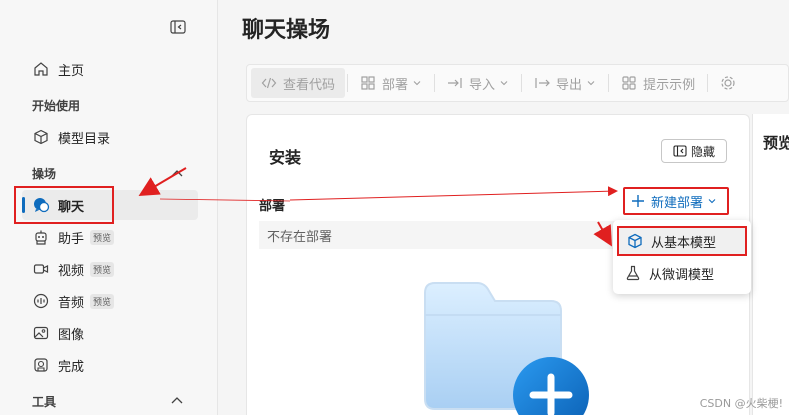 This screenshot has width=789, height=415. Describe the element at coordinates (741, 403) in the screenshot. I see `watermark: CSDN @火柴梗!` at that location.